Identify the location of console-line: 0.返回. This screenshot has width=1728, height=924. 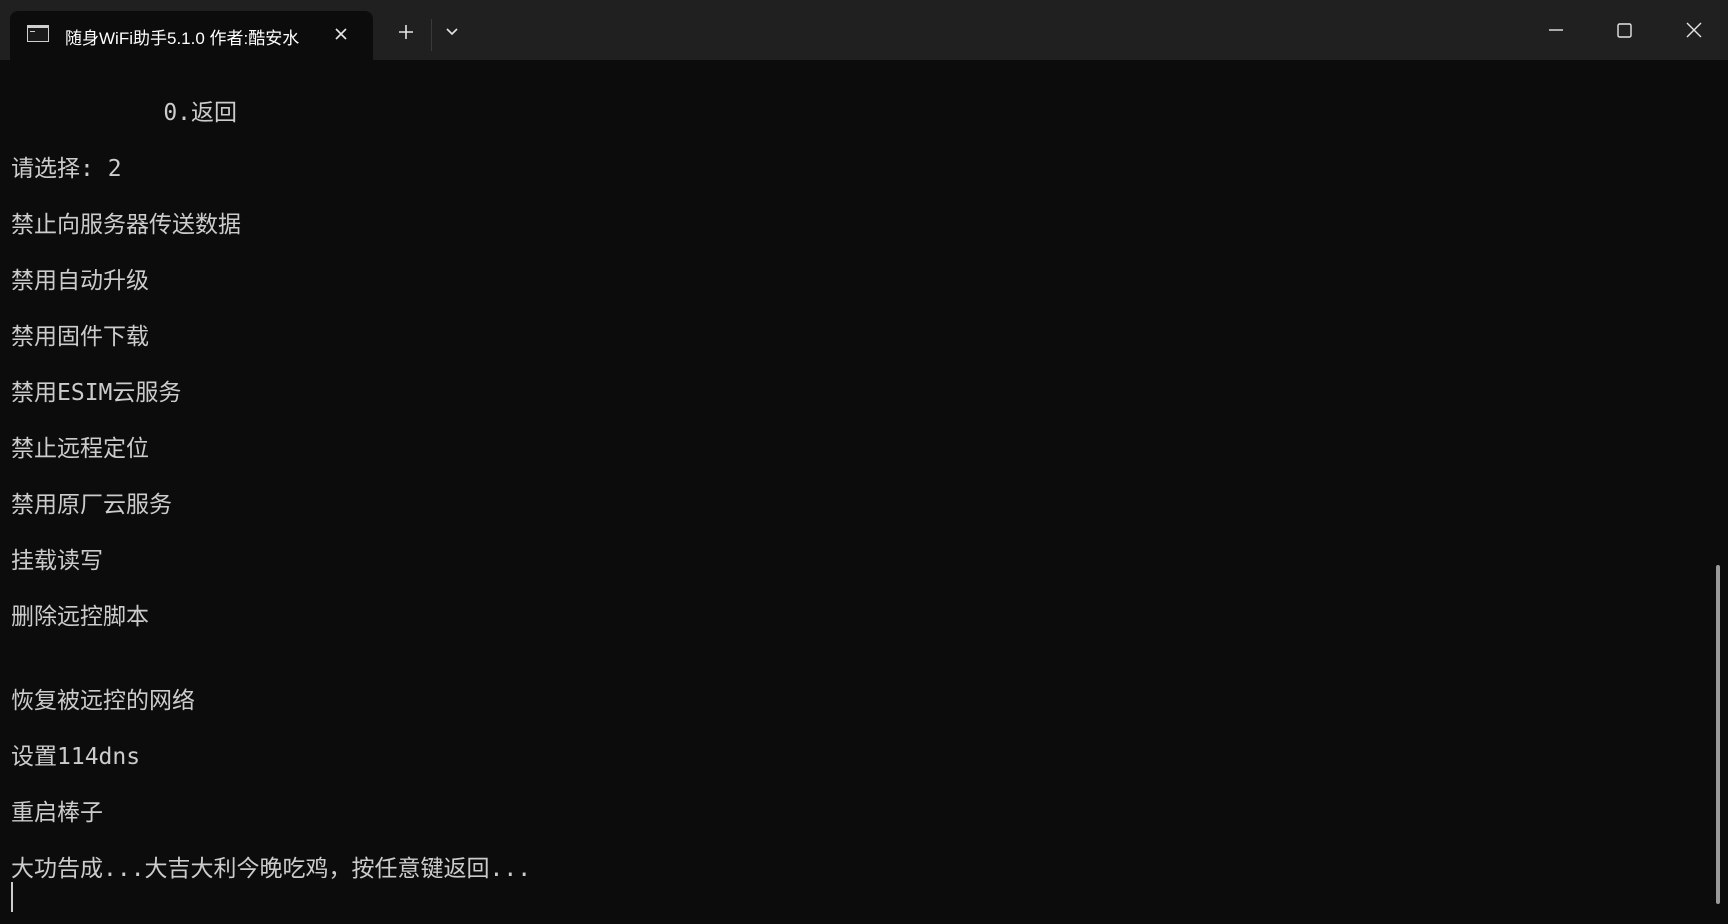
(124, 113).